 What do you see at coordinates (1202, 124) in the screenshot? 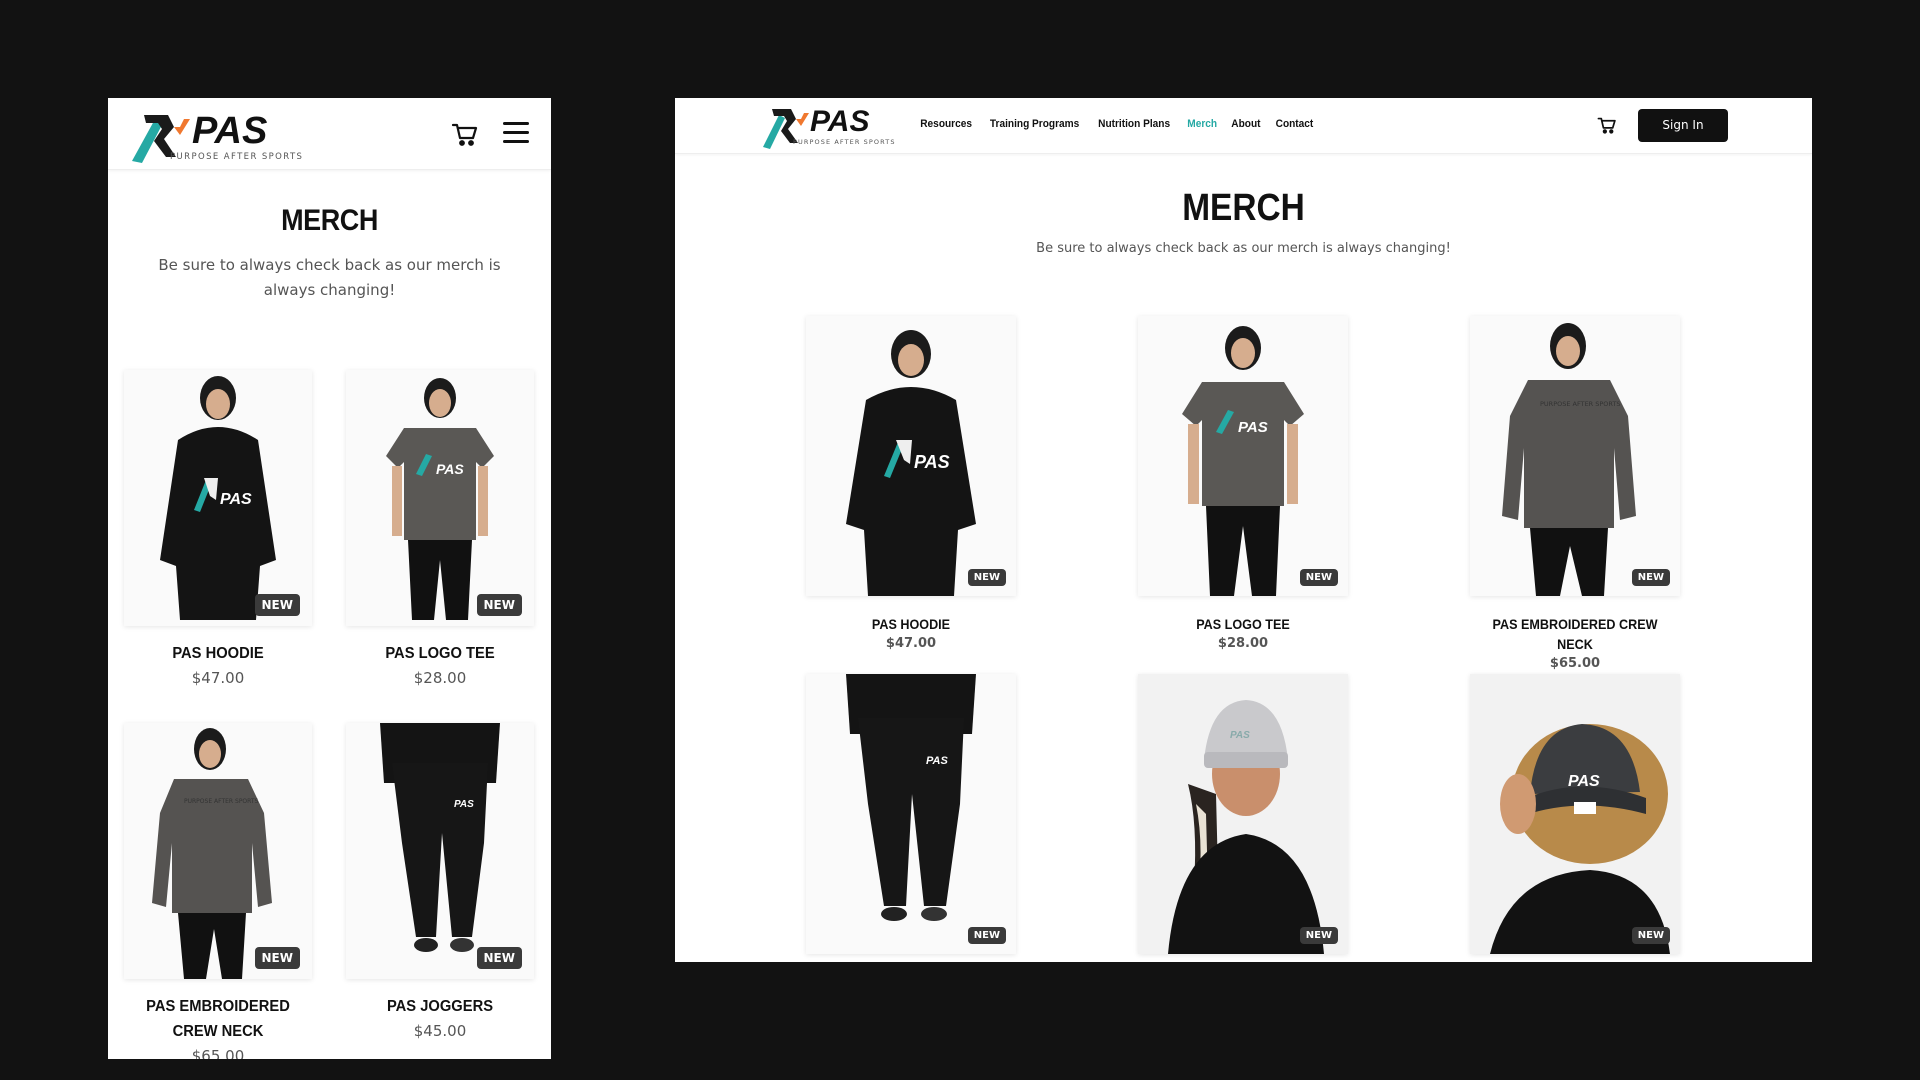
I see `nav-item-merch: Merch` at bounding box center [1202, 124].